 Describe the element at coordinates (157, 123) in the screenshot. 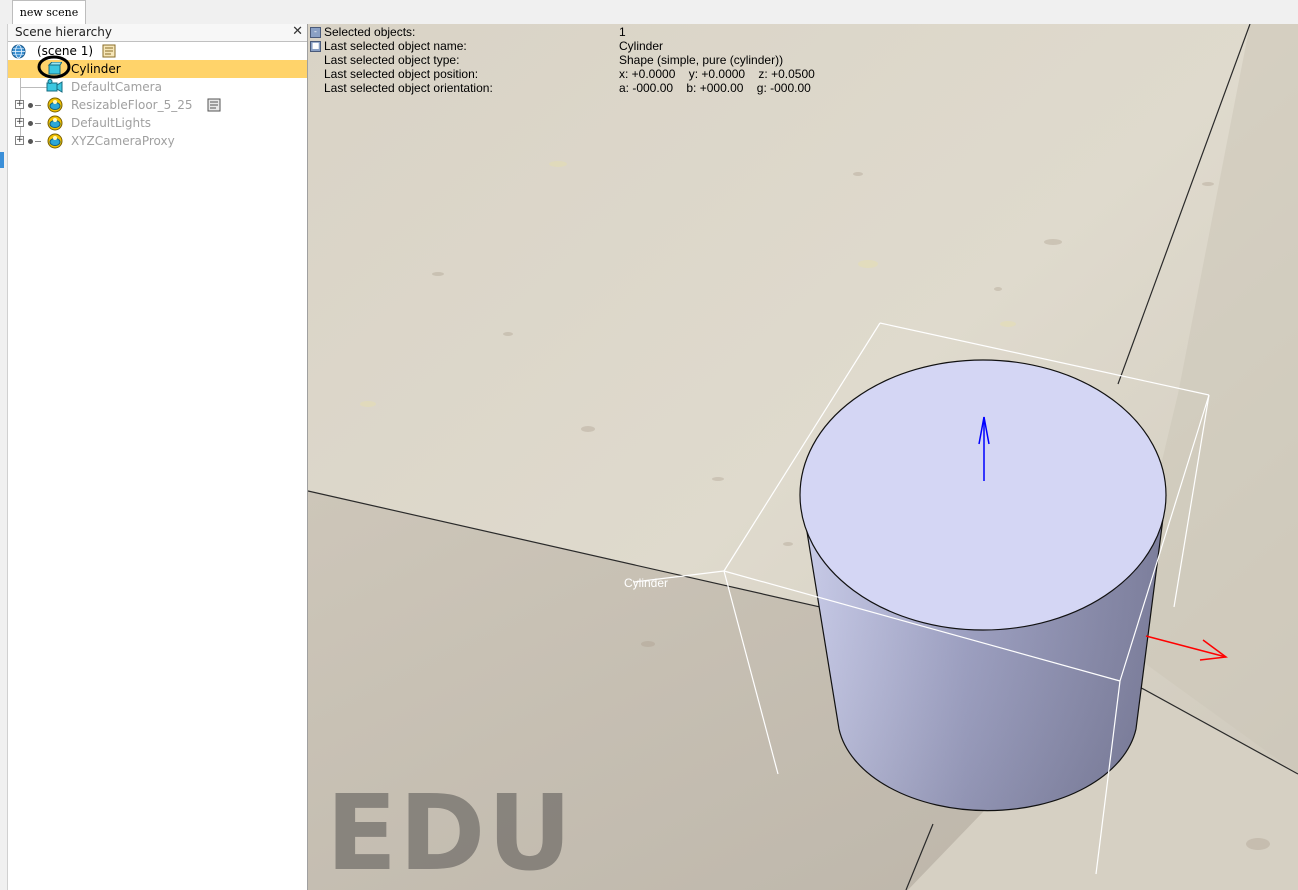

I see `tree-item-defaultlights: + DefaultLights` at that location.